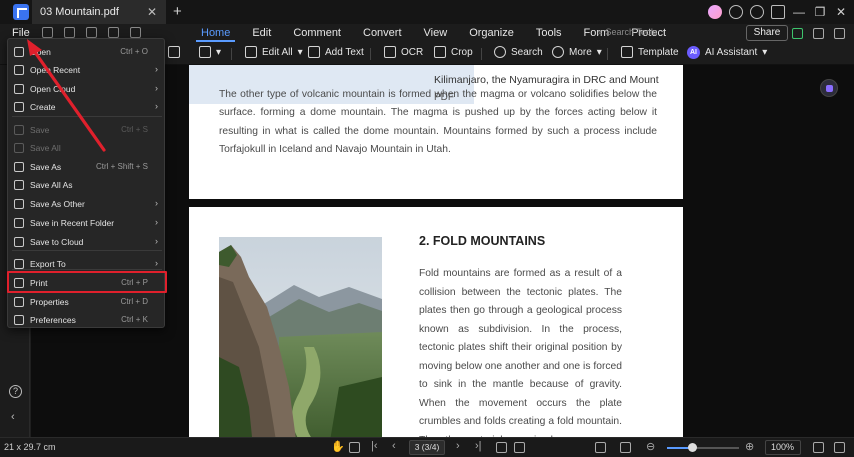 The width and height of the screenshot is (854, 457). I want to click on select-tool-icon, so click(354, 447).